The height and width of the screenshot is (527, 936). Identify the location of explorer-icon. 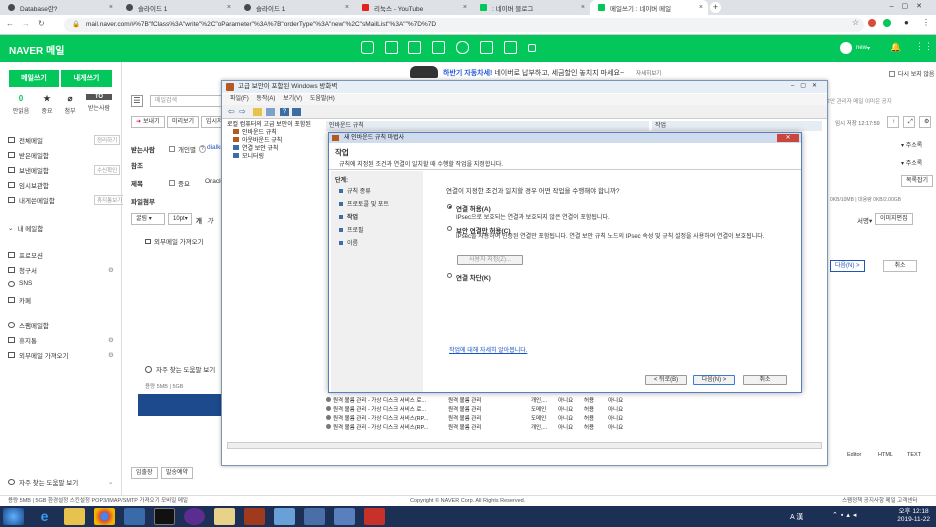
(74, 516).